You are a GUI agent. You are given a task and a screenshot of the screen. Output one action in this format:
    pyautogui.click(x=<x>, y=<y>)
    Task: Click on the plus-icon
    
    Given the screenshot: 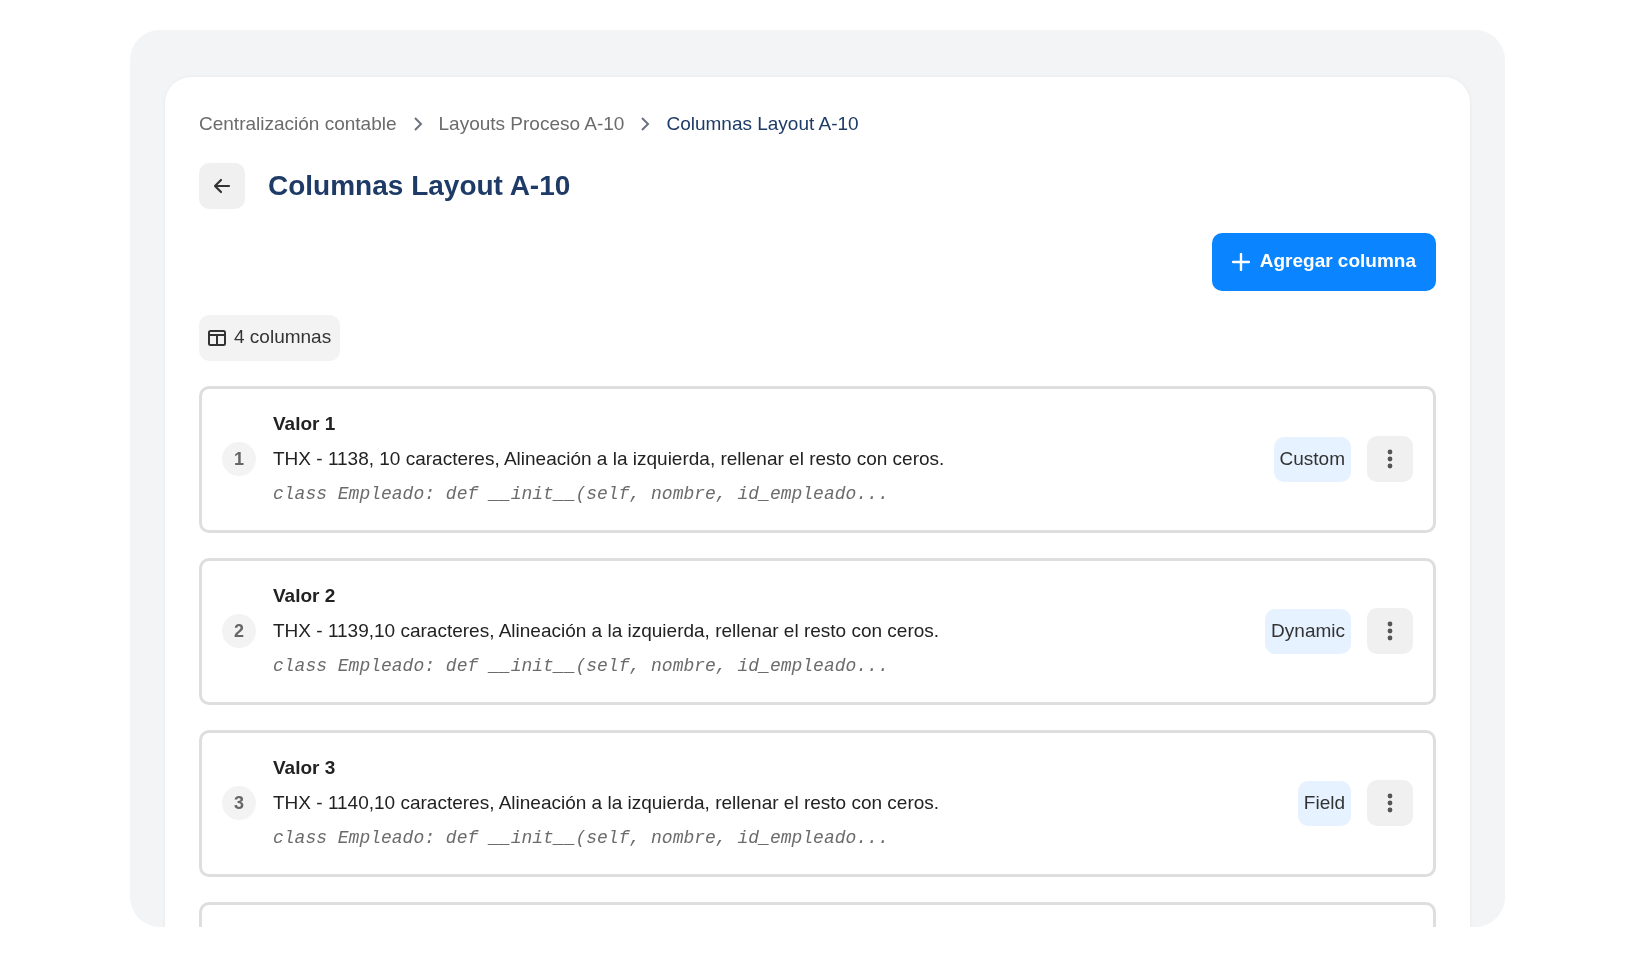 What is the action you would take?
    pyautogui.click(x=1240, y=261)
    